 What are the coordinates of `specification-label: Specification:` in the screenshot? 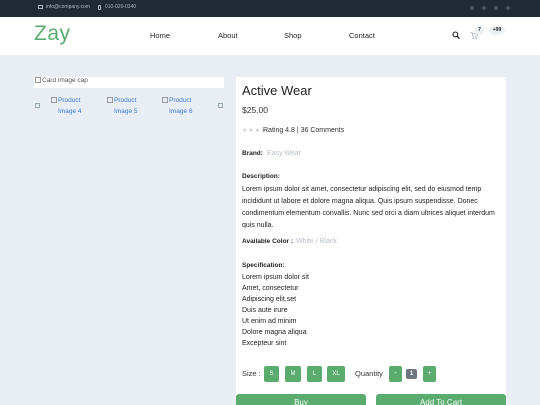 It's located at (263, 265).